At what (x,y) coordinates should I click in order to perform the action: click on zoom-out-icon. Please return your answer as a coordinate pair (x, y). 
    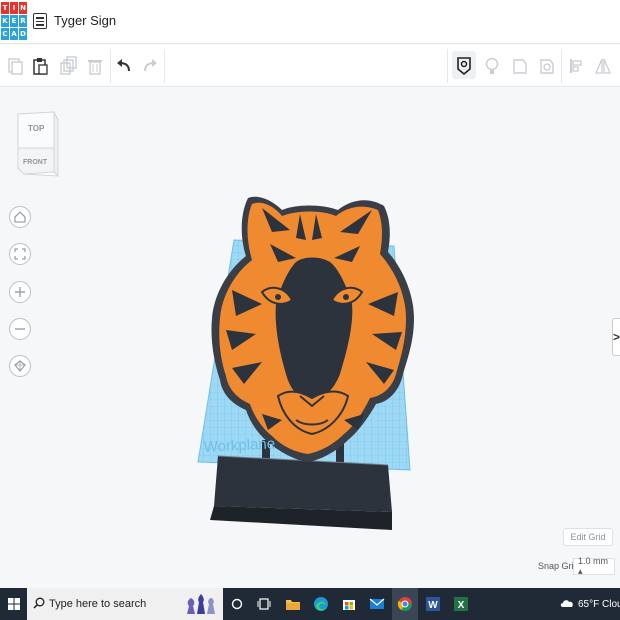
    Looking at the image, I should click on (20, 329).